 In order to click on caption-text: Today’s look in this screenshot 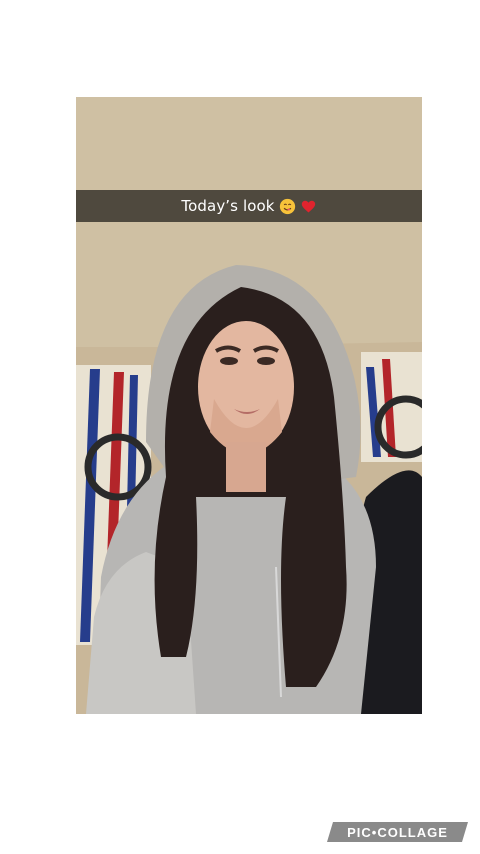, I will do `click(228, 206)`.